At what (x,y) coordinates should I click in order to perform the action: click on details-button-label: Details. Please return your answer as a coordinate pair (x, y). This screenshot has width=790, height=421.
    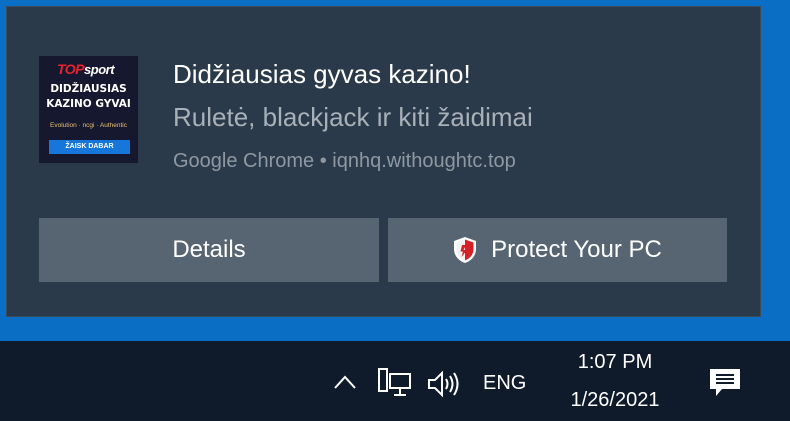
    Looking at the image, I should click on (209, 249).